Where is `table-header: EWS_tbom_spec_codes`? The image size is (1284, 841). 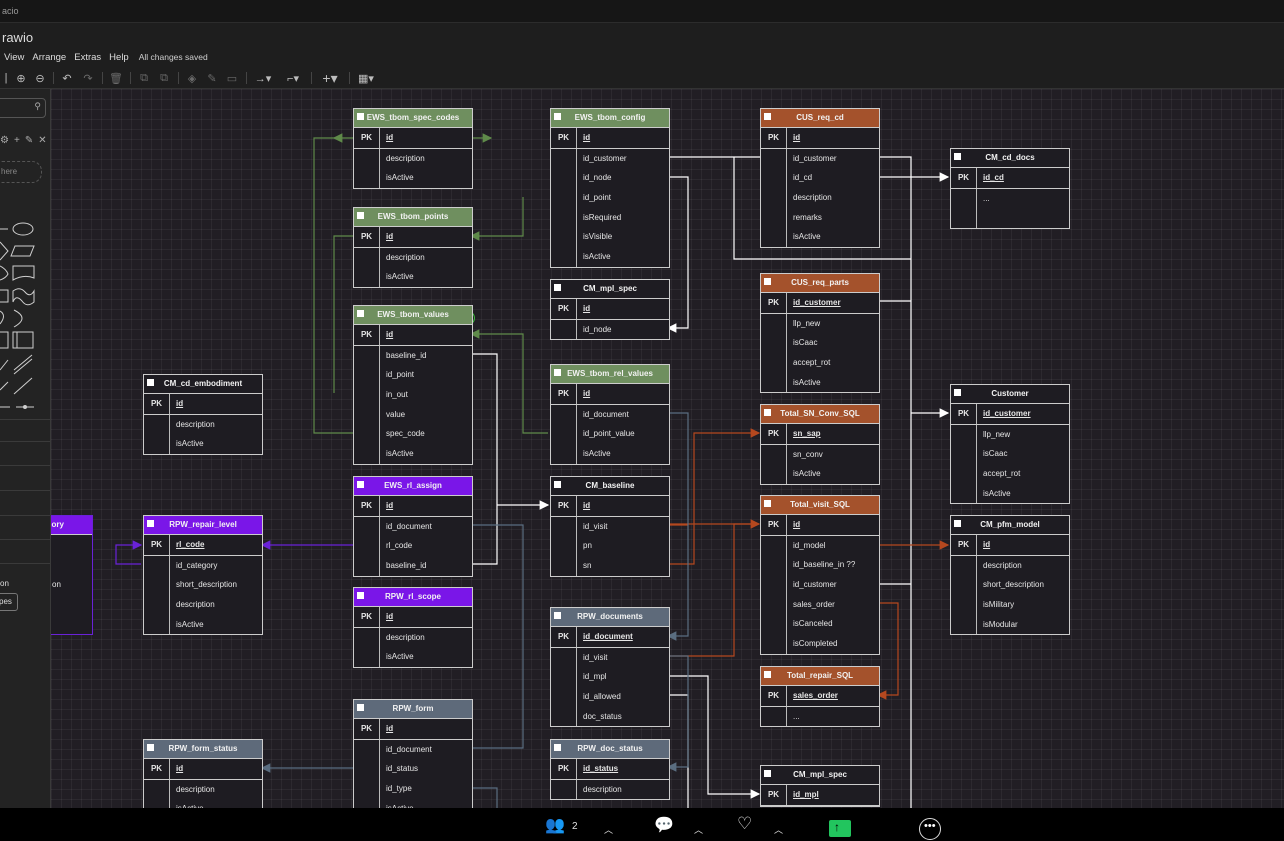
table-header: EWS_tbom_spec_codes is located at coordinates (413, 118).